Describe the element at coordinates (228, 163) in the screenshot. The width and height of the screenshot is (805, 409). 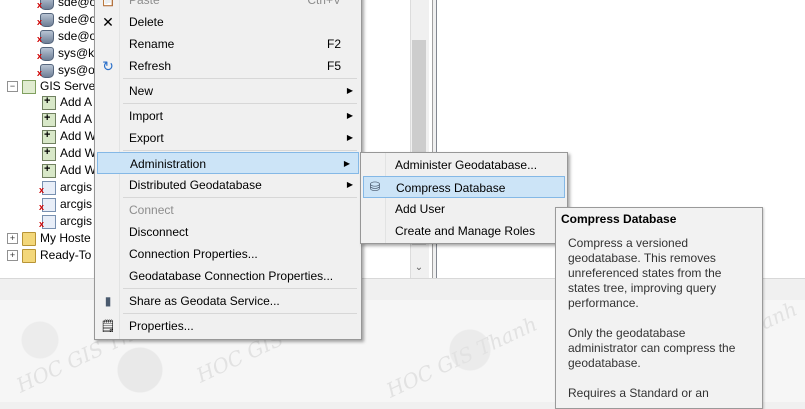
I see `menu-item-administration: Administration ▶` at that location.